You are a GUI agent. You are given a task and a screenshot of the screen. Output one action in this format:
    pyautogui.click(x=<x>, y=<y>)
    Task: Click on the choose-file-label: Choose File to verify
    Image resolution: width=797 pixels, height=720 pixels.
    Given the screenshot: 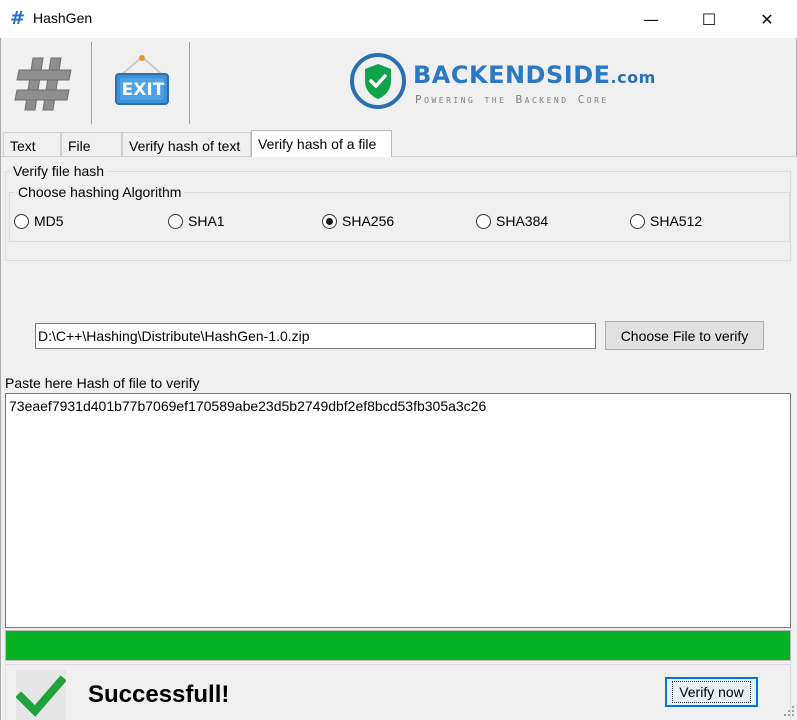 What is the action you would take?
    pyautogui.click(x=684, y=335)
    